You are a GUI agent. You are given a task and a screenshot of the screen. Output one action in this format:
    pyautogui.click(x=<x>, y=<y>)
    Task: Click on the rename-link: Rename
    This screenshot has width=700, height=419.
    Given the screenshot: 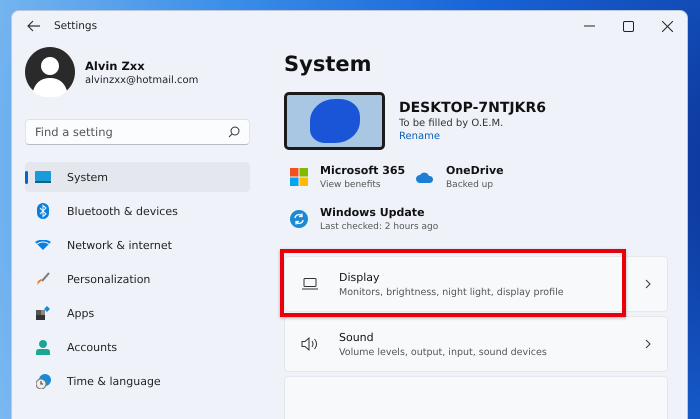 What is the action you would take?
    pyautogui.click(x=472, y=136)
    